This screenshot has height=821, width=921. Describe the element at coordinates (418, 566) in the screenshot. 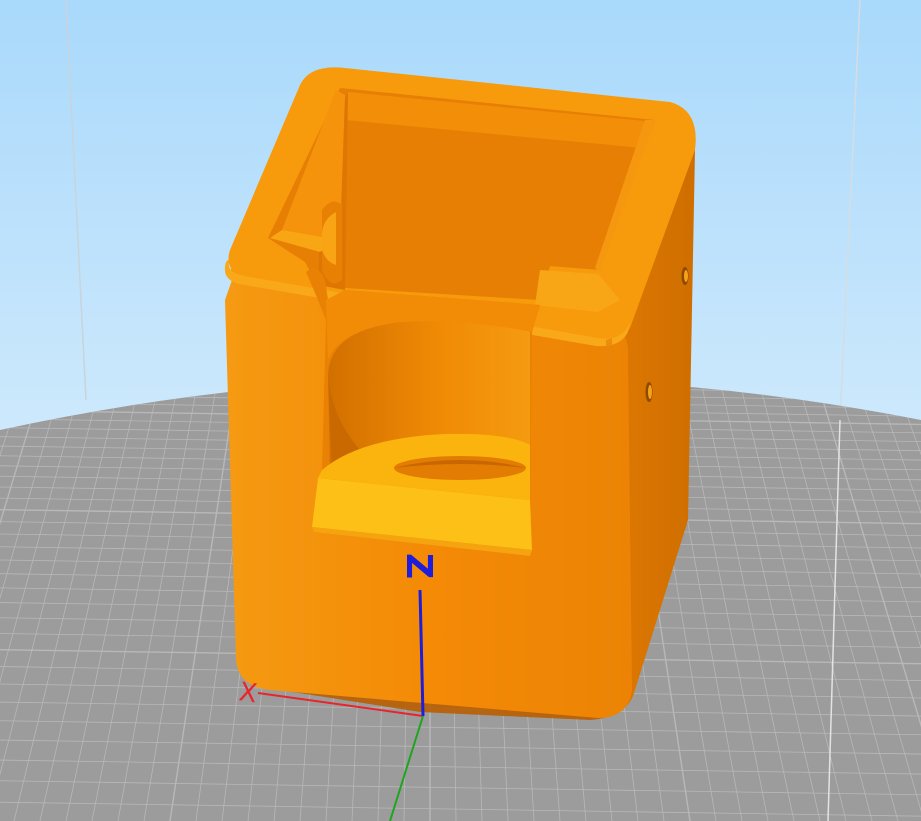

I see `z-axis-label: Z` at that location.